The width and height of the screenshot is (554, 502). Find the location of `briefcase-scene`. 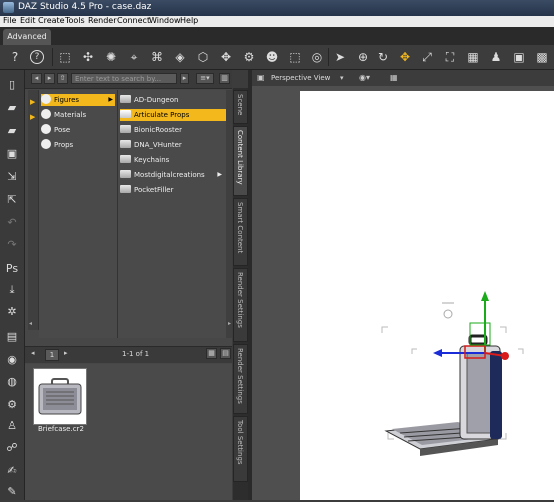

briefcase-scene is located at coordinates (452, 373).